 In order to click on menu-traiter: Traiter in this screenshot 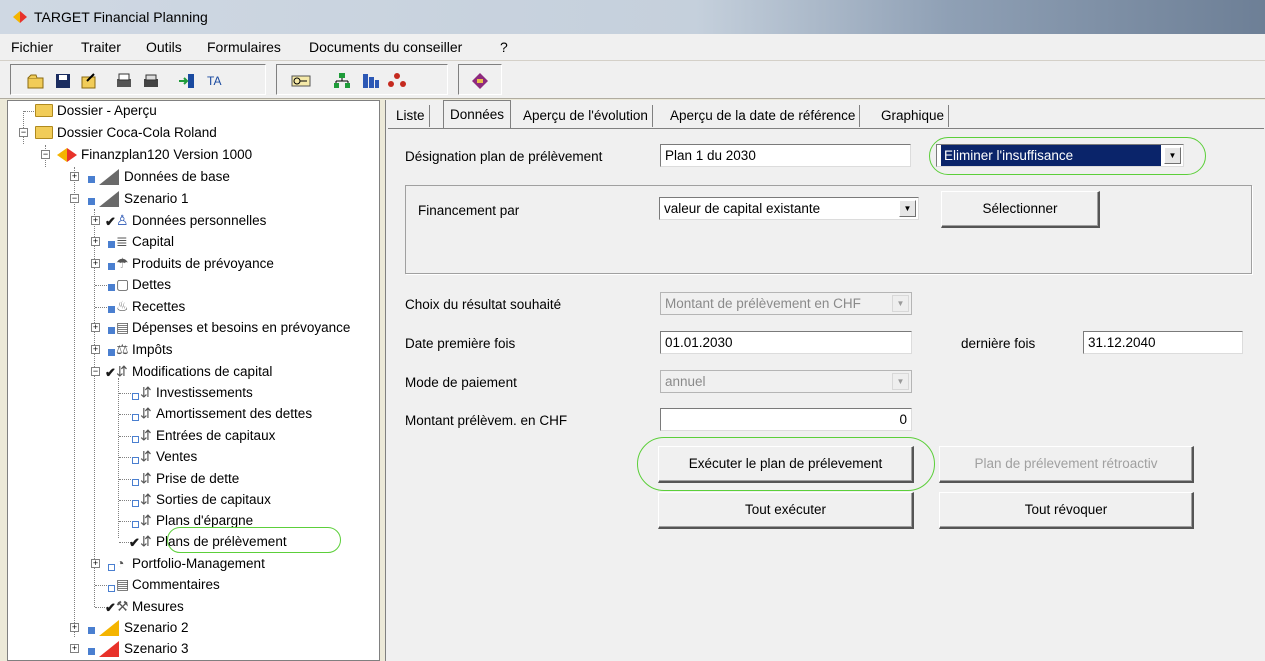, I will do `click(101, 47)`.